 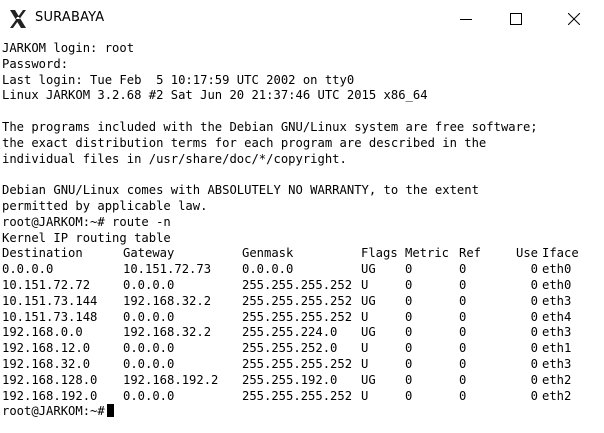 I want to click on window-titlebar: SURABAYA, so click(x=302, y=19).